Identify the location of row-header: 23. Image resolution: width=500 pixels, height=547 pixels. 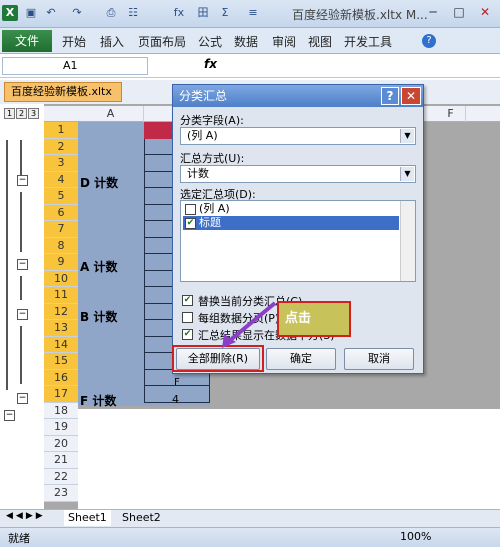
(61, 493).